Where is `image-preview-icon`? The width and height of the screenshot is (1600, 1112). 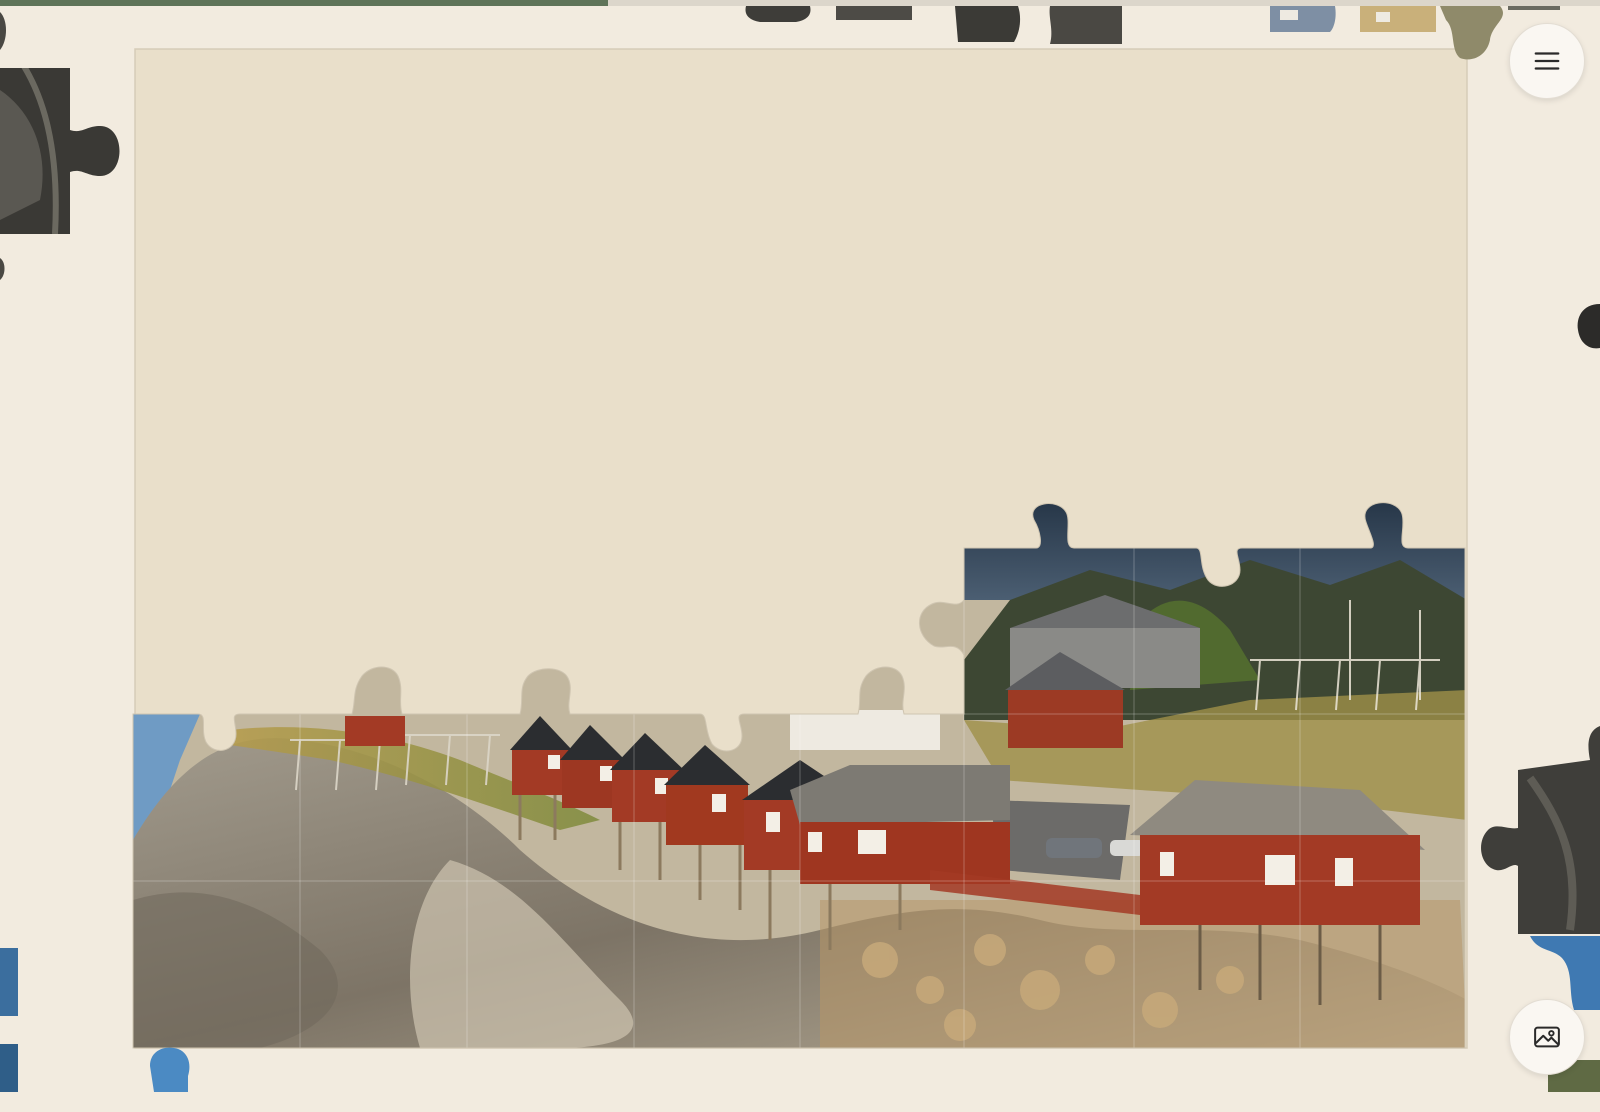
image-preview-icon is located at coordinates (1547, 1037).